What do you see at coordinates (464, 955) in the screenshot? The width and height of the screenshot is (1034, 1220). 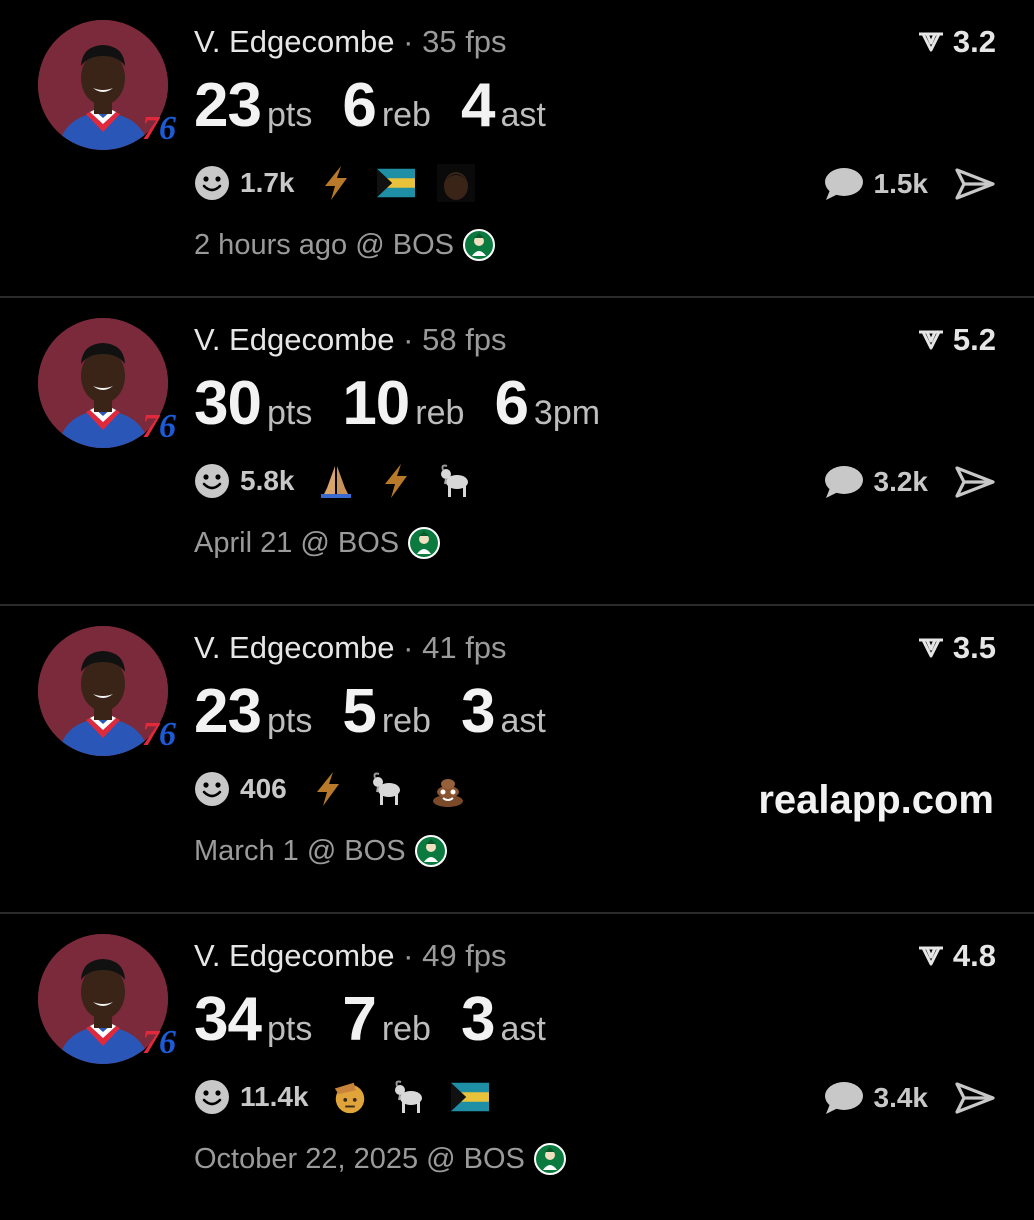 I see `fps-score: 49 fps` at bounding box center [464, 955].